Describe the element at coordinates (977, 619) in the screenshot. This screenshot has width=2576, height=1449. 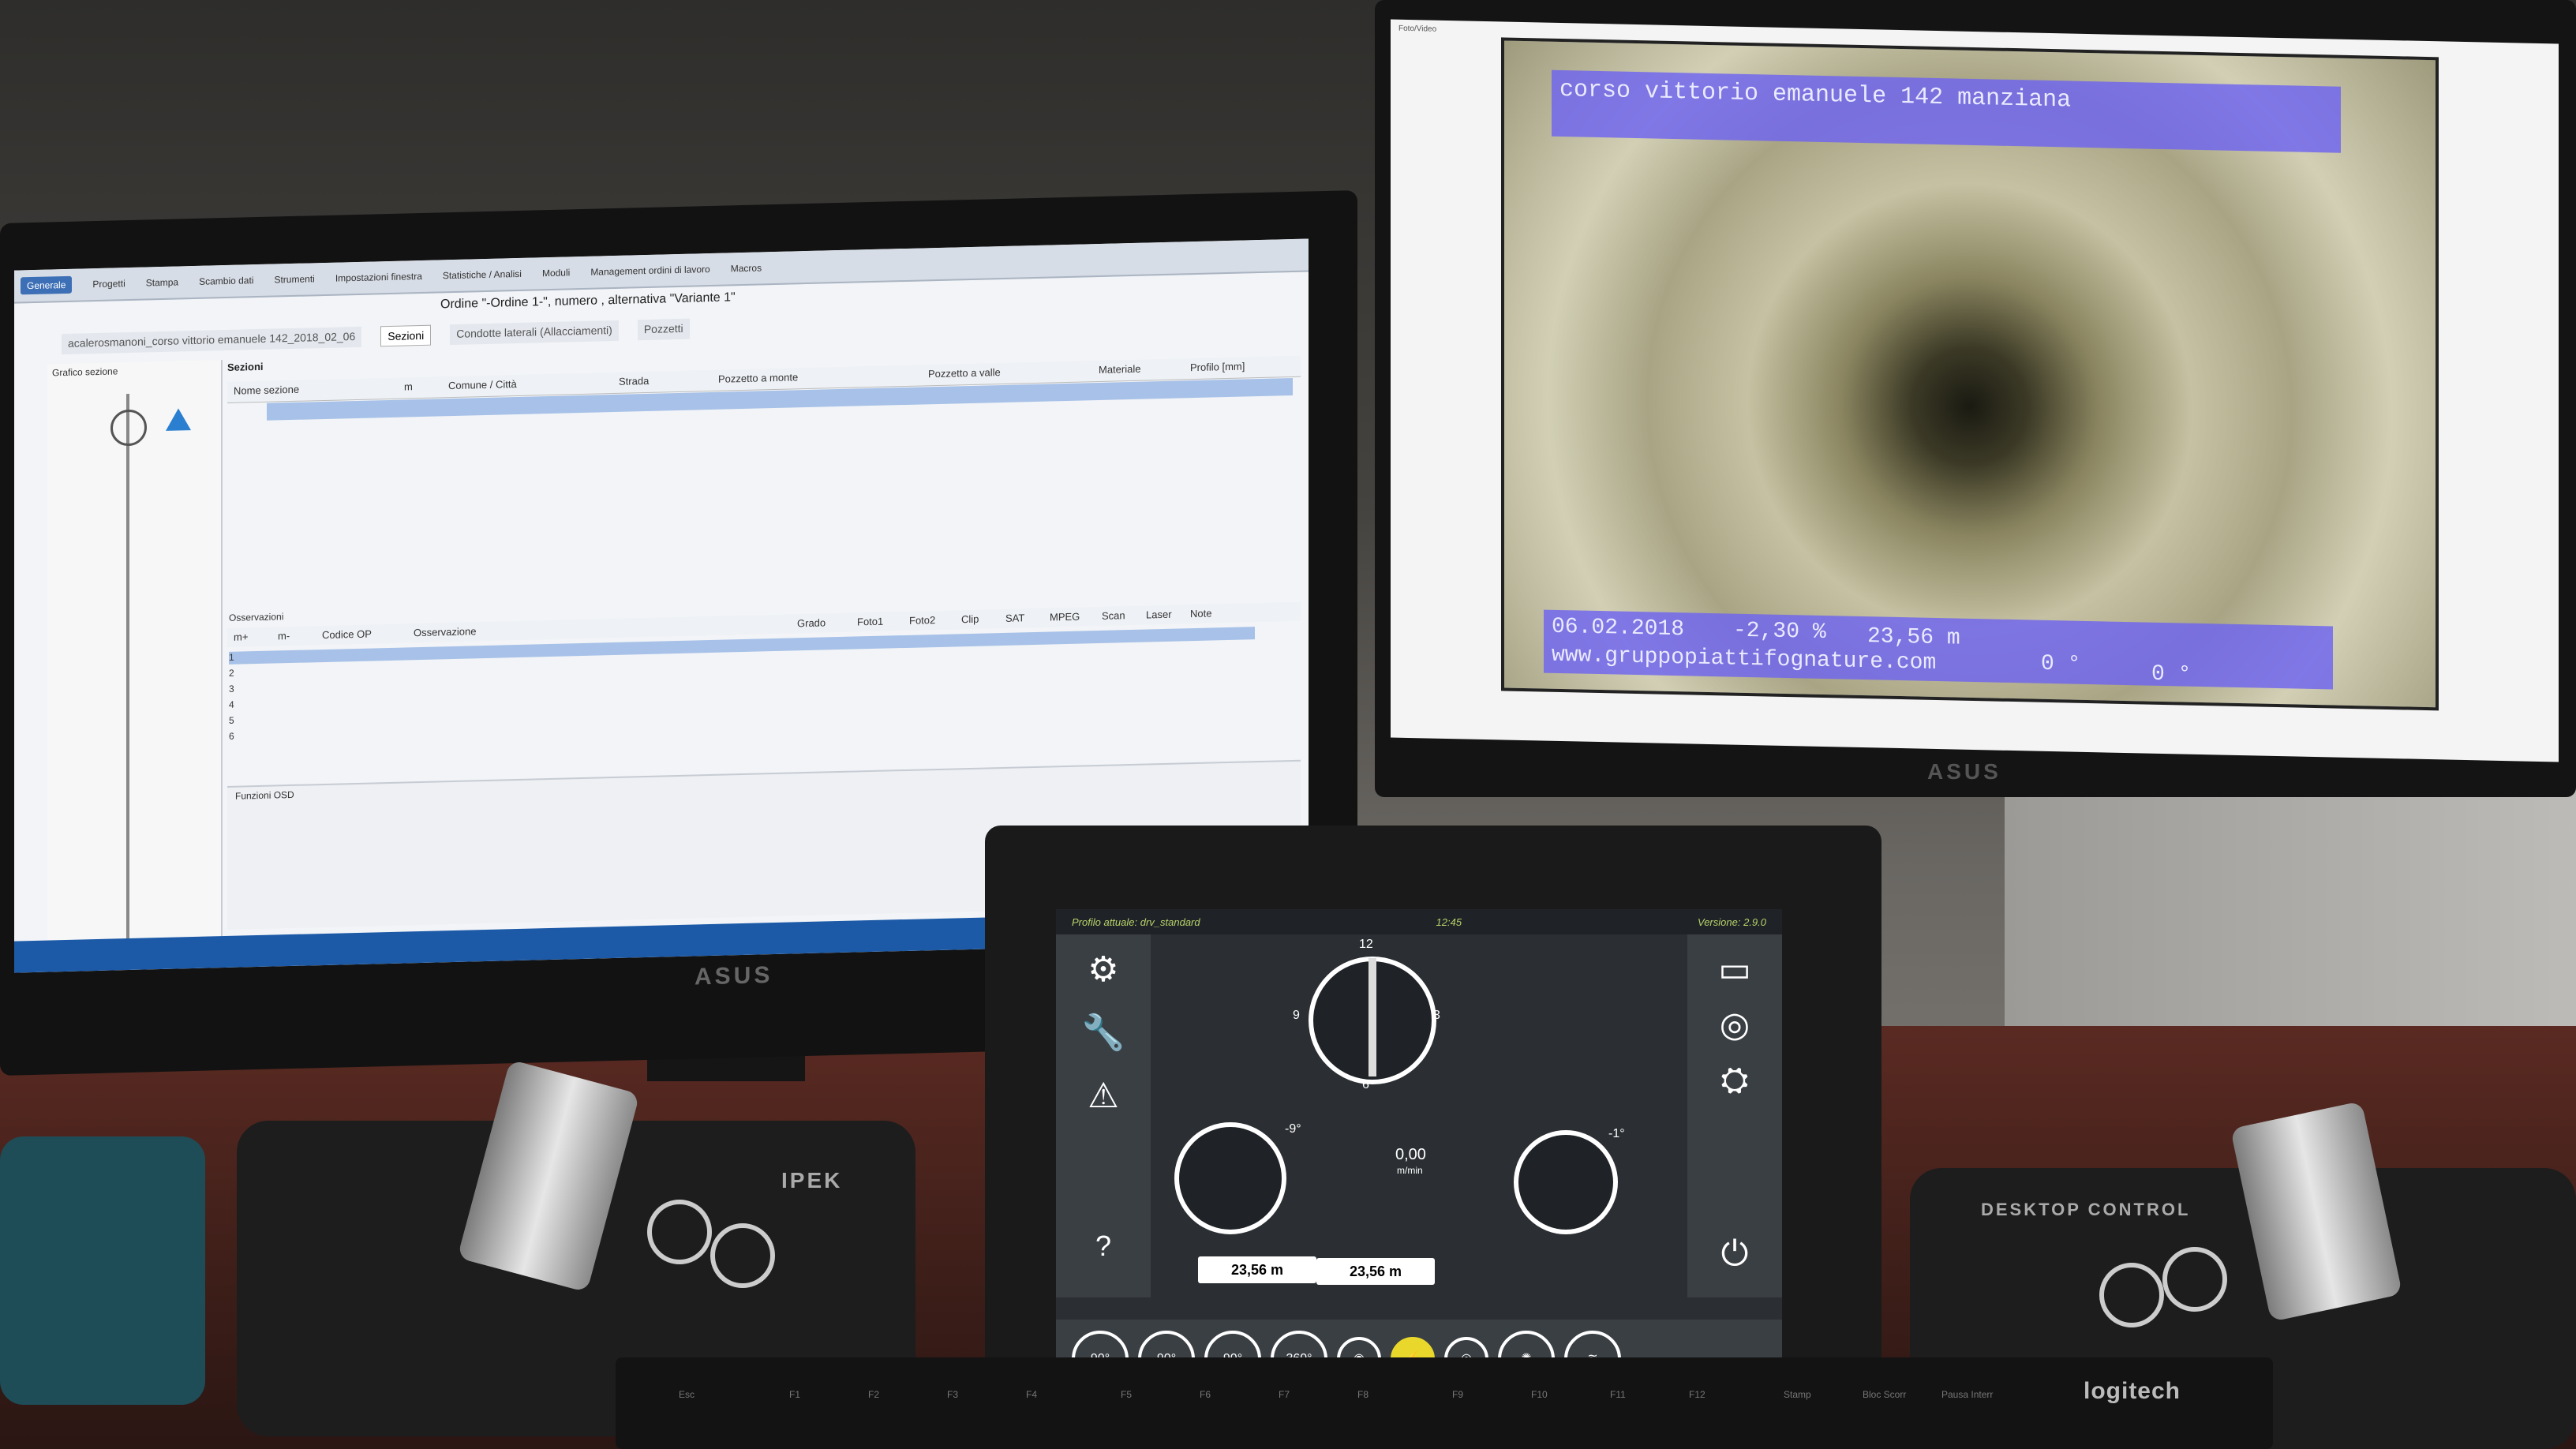
I see `col-clip: Clip` at that location.